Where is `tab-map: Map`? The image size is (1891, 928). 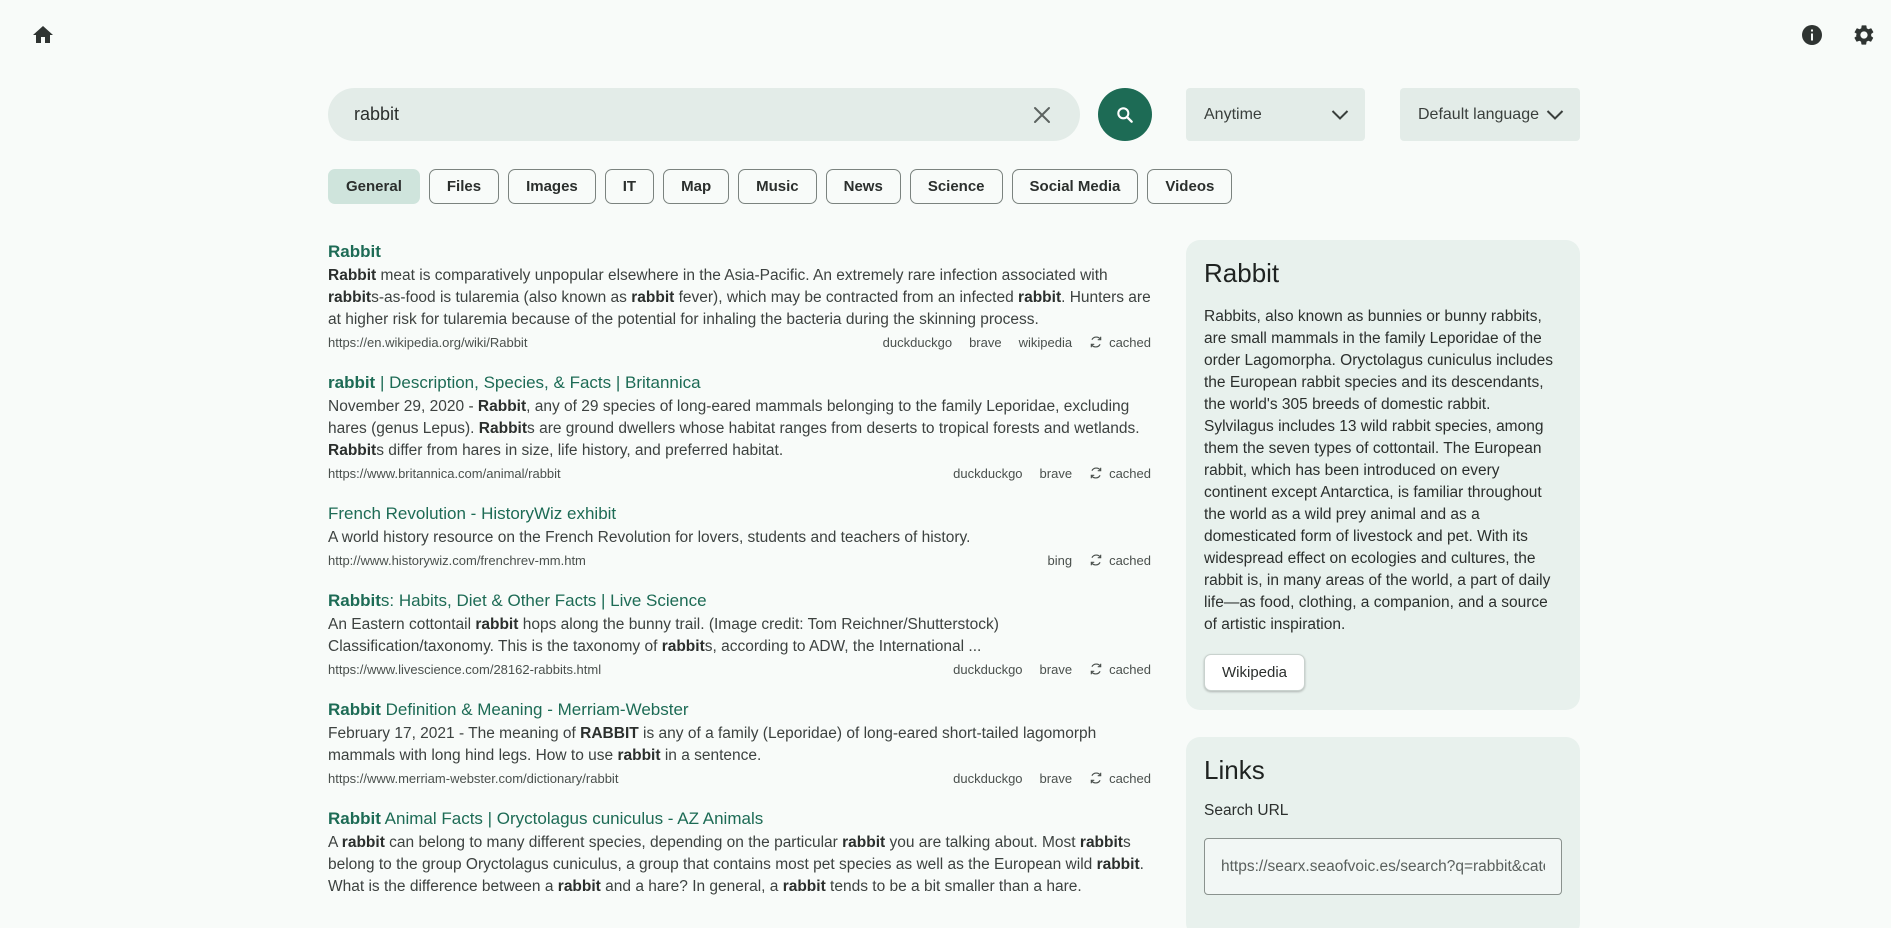 tab-map: Map is located at coordinates (696, 186).